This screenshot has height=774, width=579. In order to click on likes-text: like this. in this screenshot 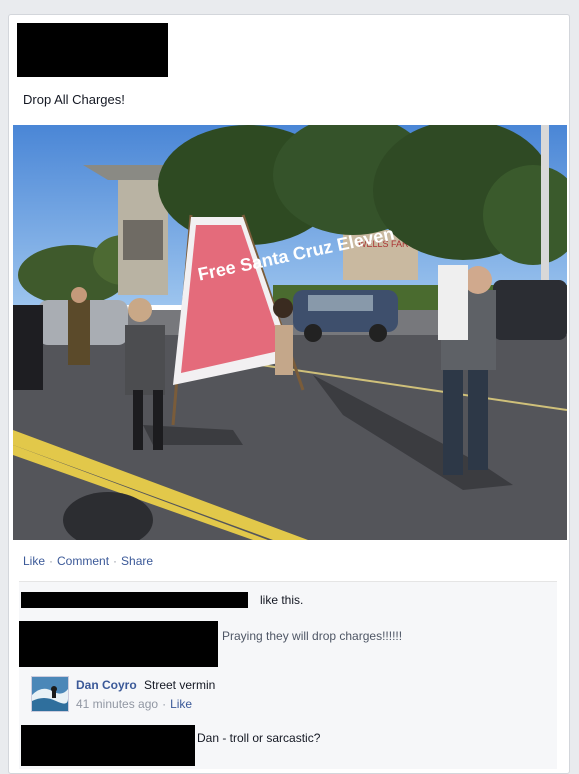, I will do `click(282, 600)`.